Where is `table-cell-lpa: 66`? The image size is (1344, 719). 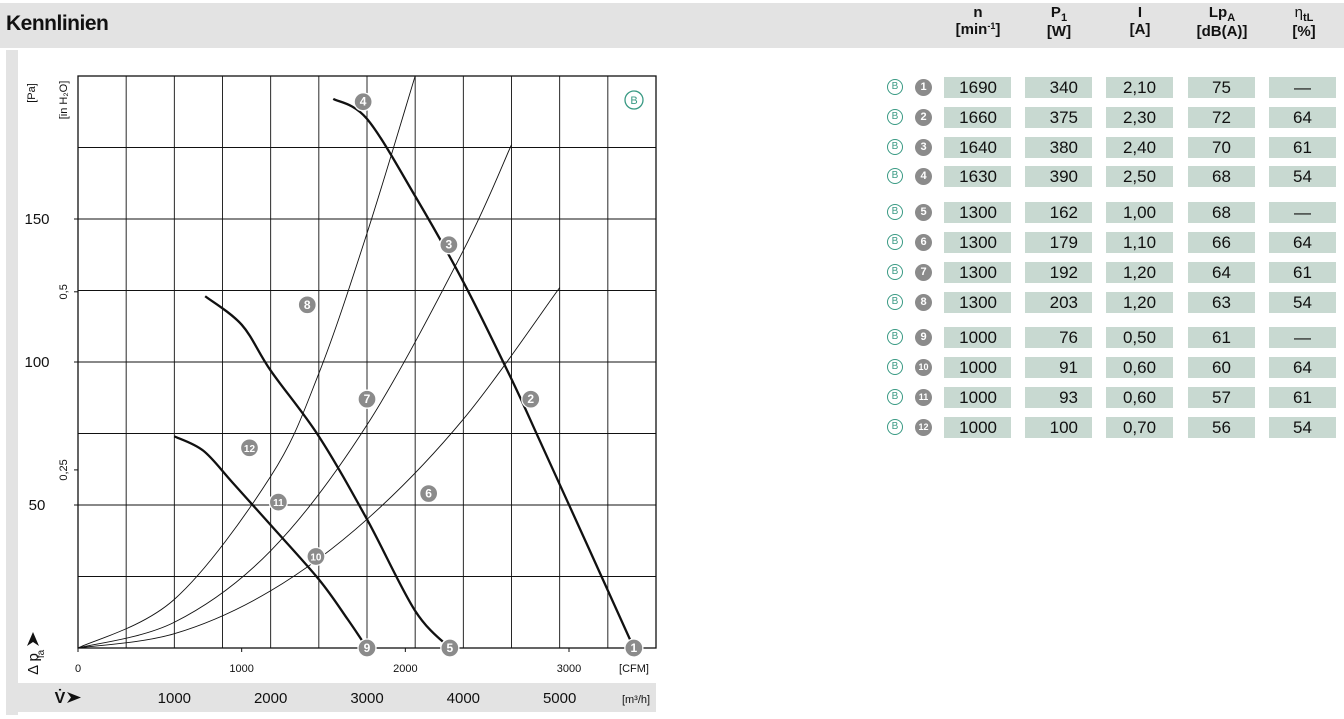 table-cell-lpa: 66 is located at coordinates (1221, 242).